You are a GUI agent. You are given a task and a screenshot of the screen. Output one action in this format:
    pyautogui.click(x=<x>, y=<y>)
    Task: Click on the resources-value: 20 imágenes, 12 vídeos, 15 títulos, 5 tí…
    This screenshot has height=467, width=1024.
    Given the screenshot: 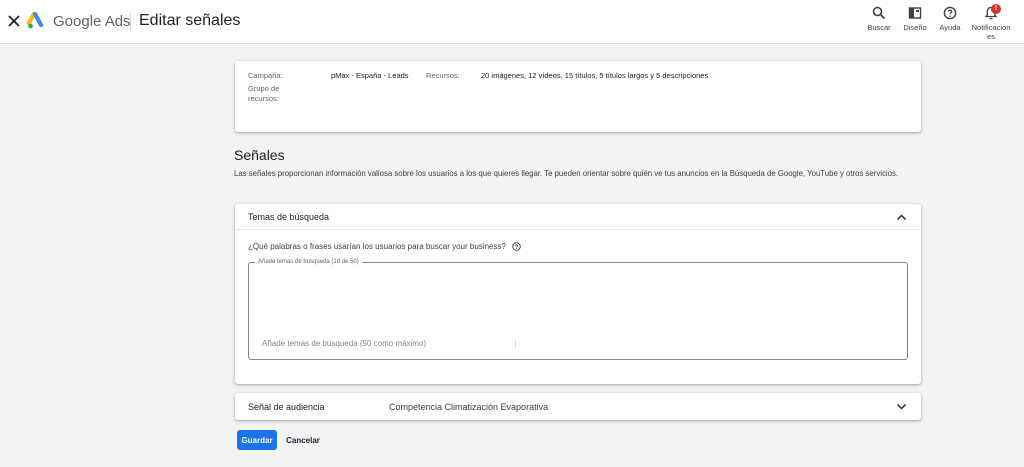 What is the action you would take?
    pyautogui.click(x=595, y=75)
    